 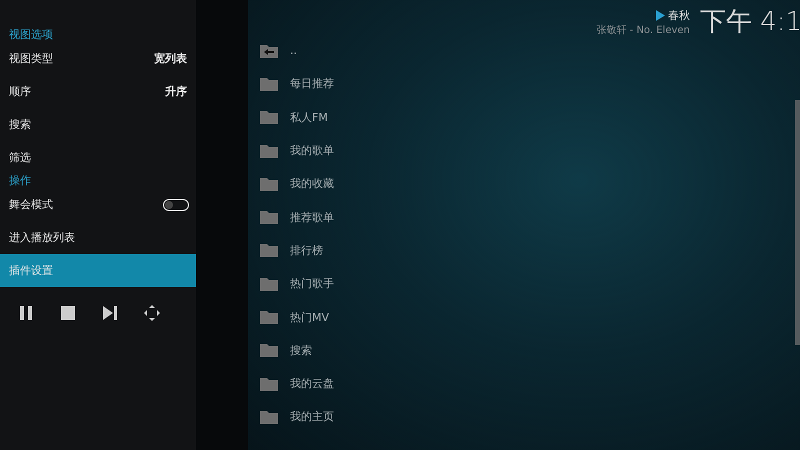 I want to click on list-item: 我的主页, so click(x=519, y=417).